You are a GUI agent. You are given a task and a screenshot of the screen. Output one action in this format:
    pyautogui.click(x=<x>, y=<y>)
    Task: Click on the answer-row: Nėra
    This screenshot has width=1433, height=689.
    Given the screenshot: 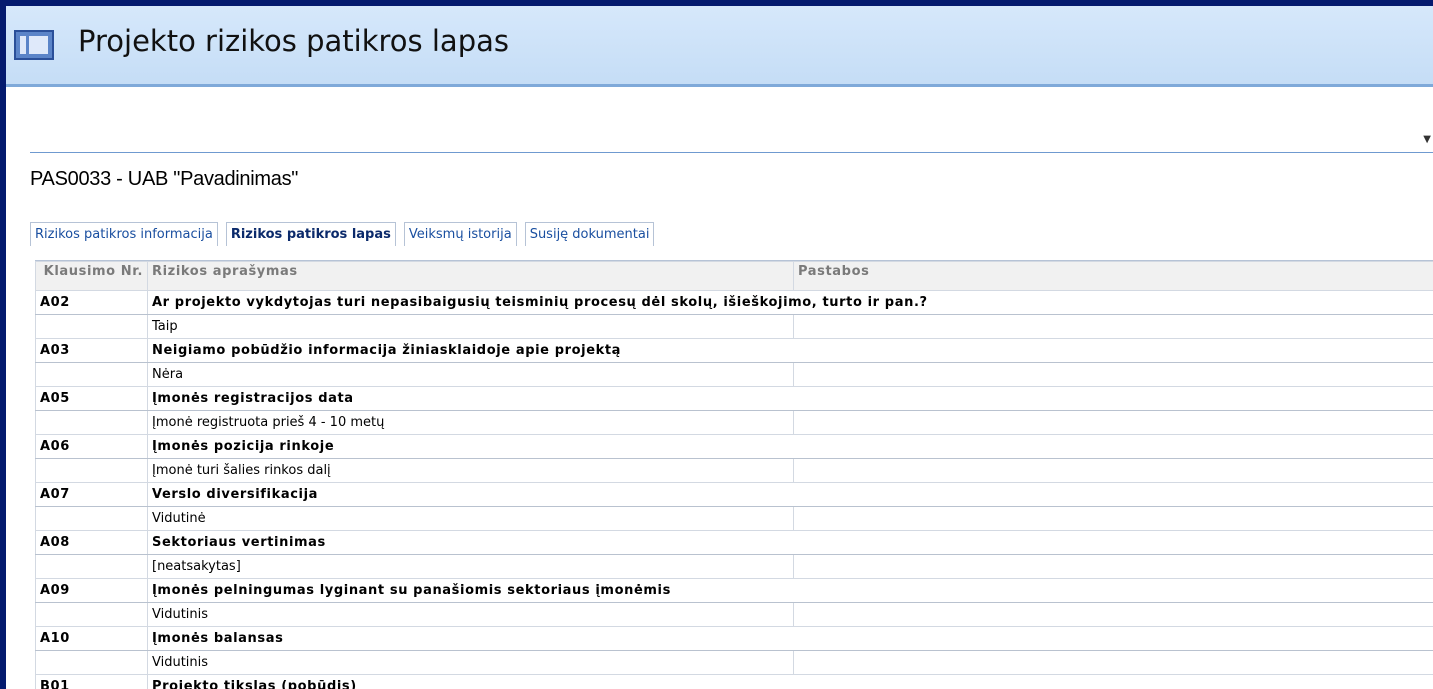 What is the action you would take?
    pyautogui.click(x=734, y=374)
    